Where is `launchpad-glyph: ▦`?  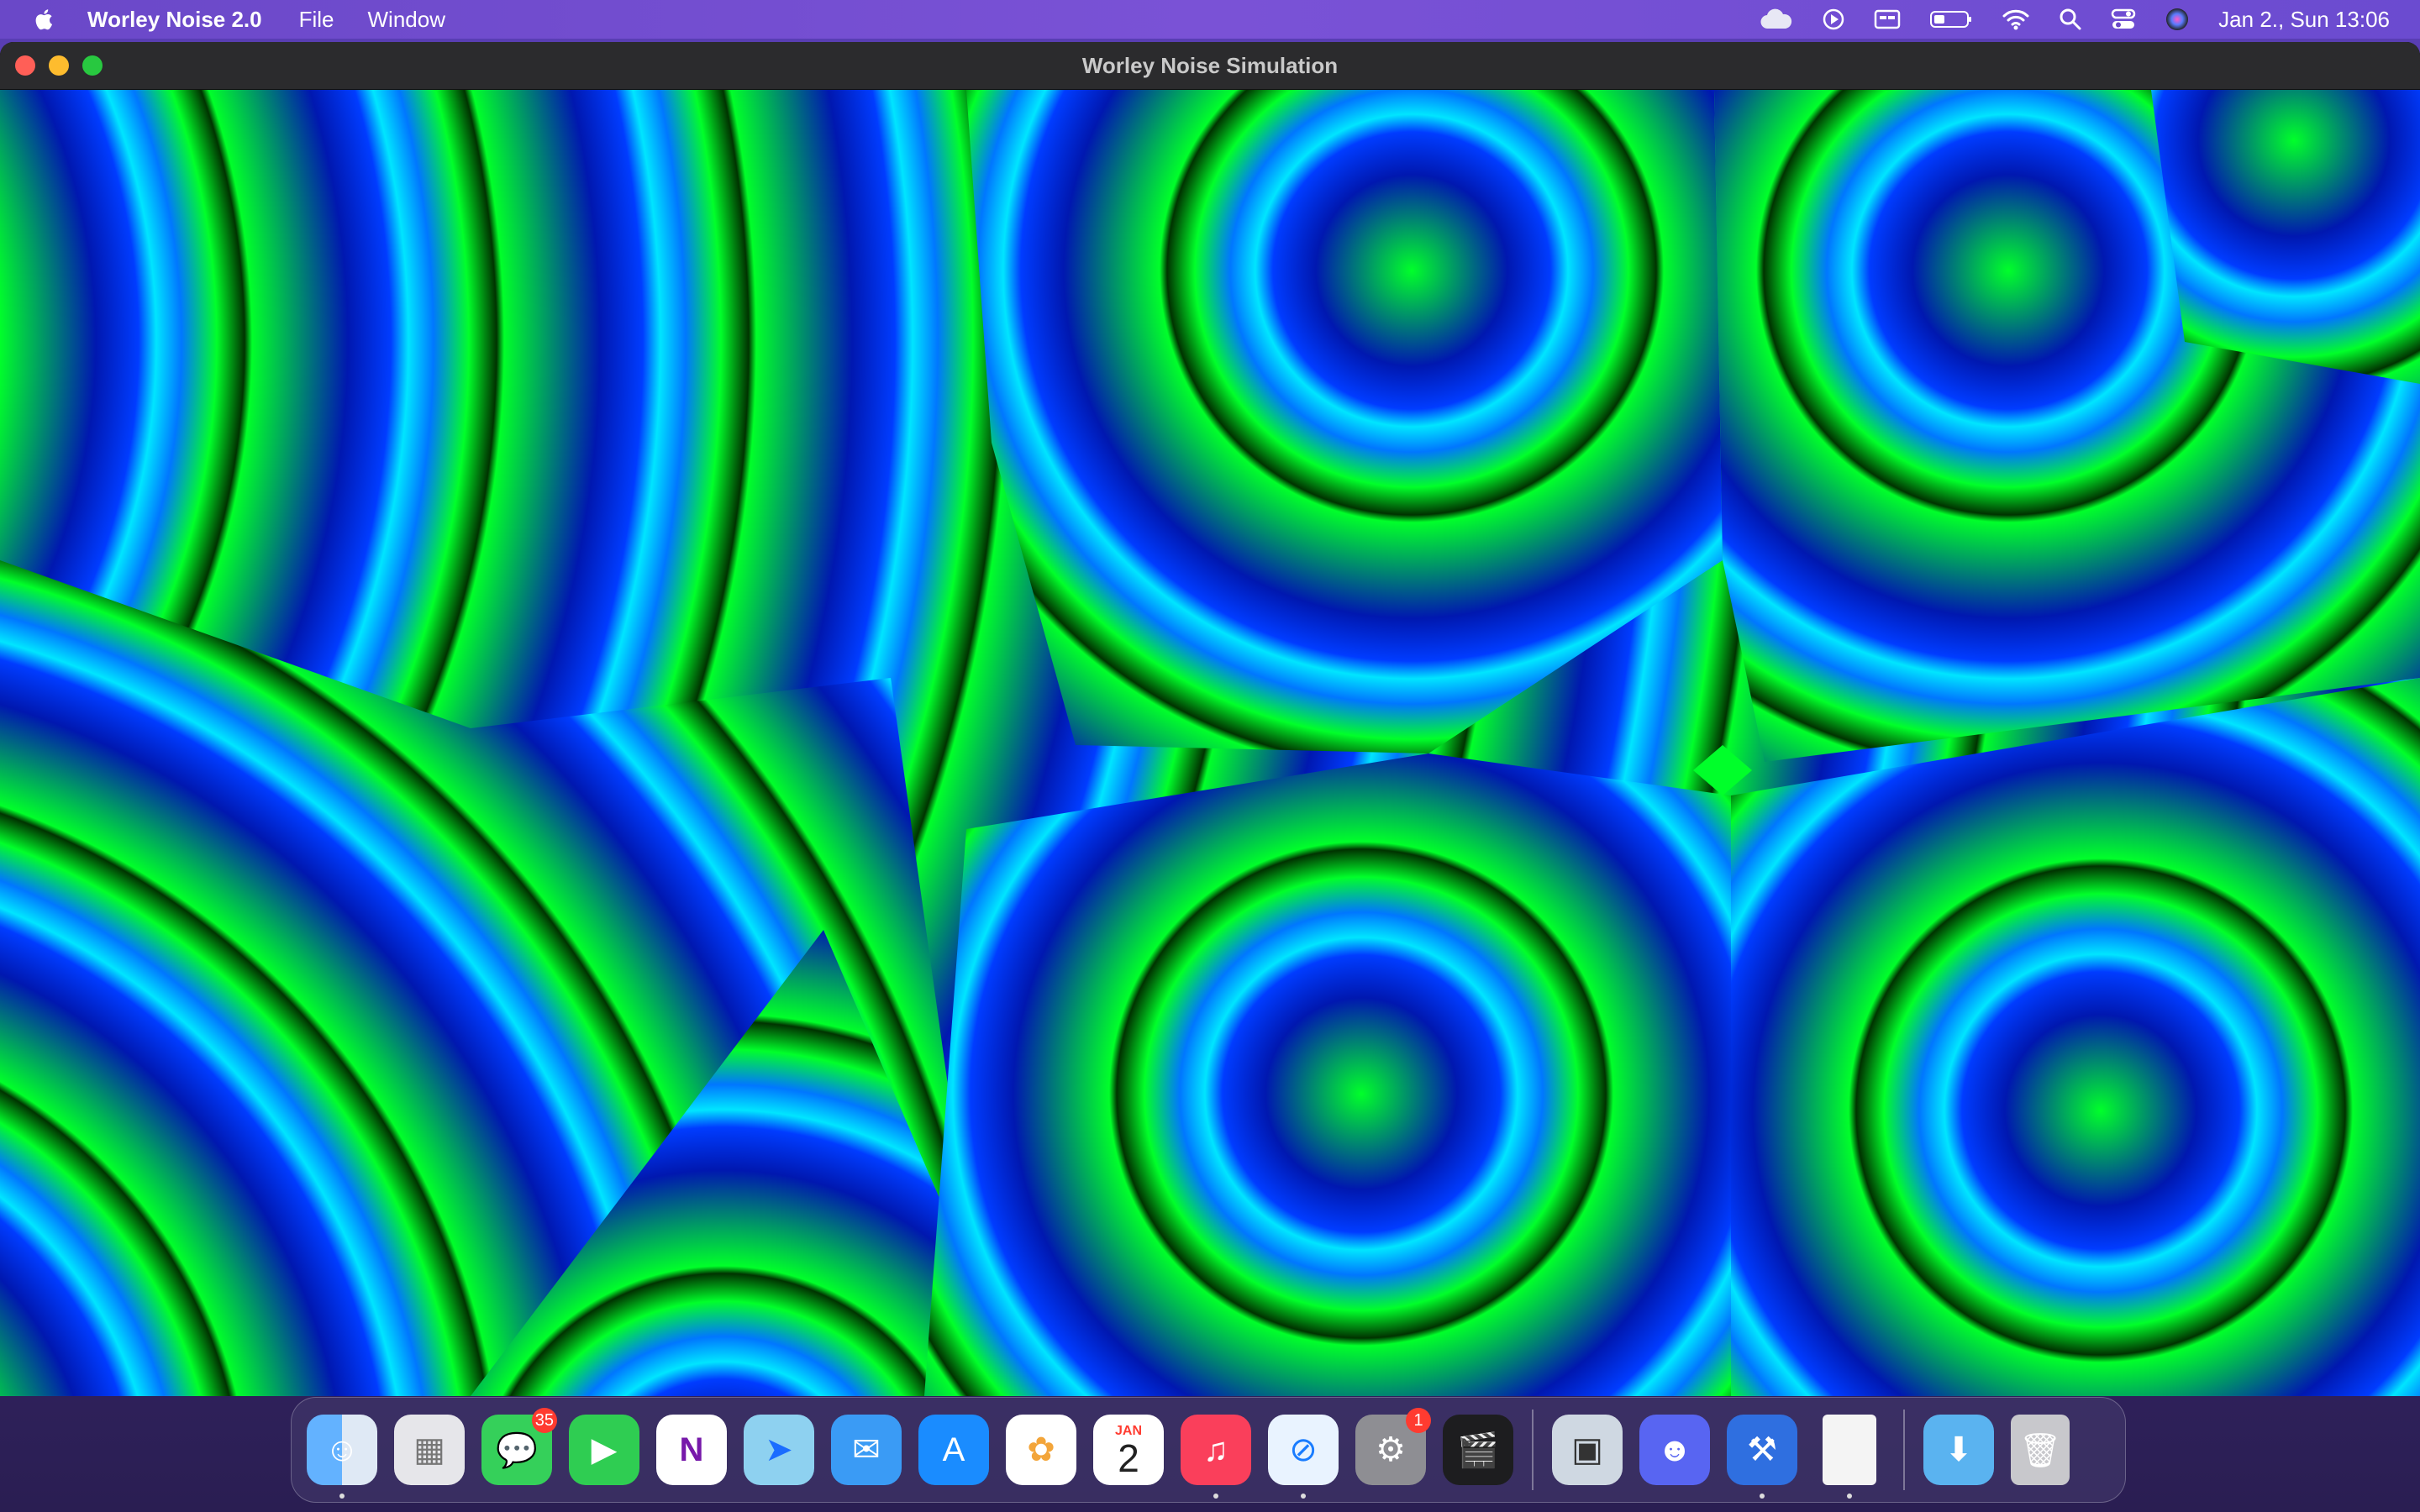 launchpad-glyph: ▦ is located at coordinates (429, 1449).